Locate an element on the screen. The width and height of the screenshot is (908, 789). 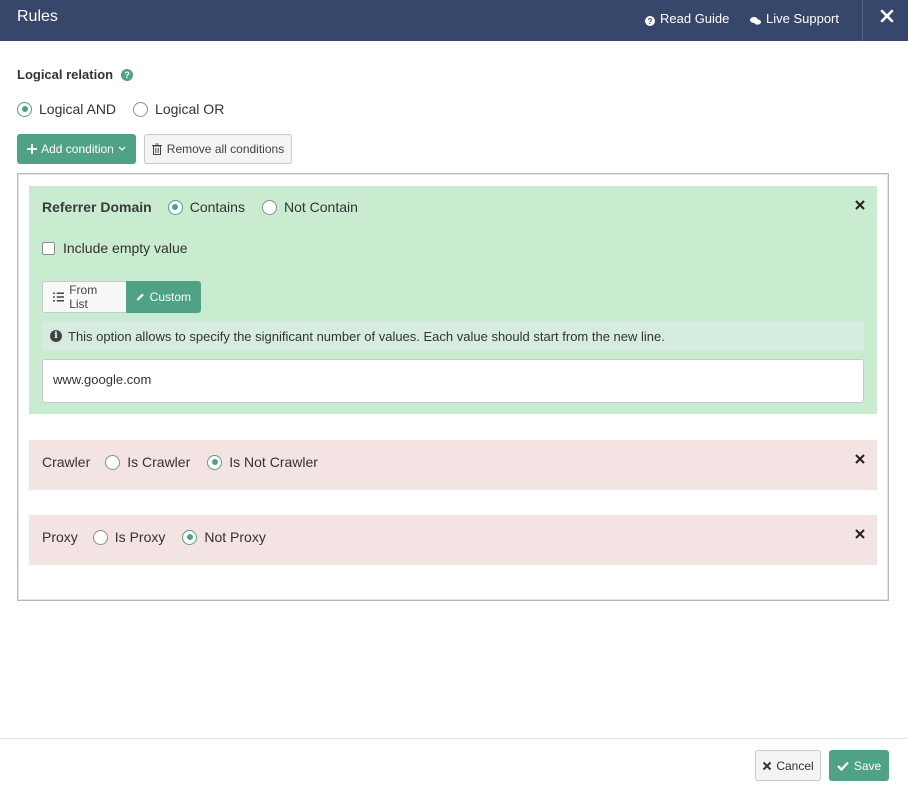
remove-all-conditions-button: Remove all conditions is located at coordinates (218, 149).